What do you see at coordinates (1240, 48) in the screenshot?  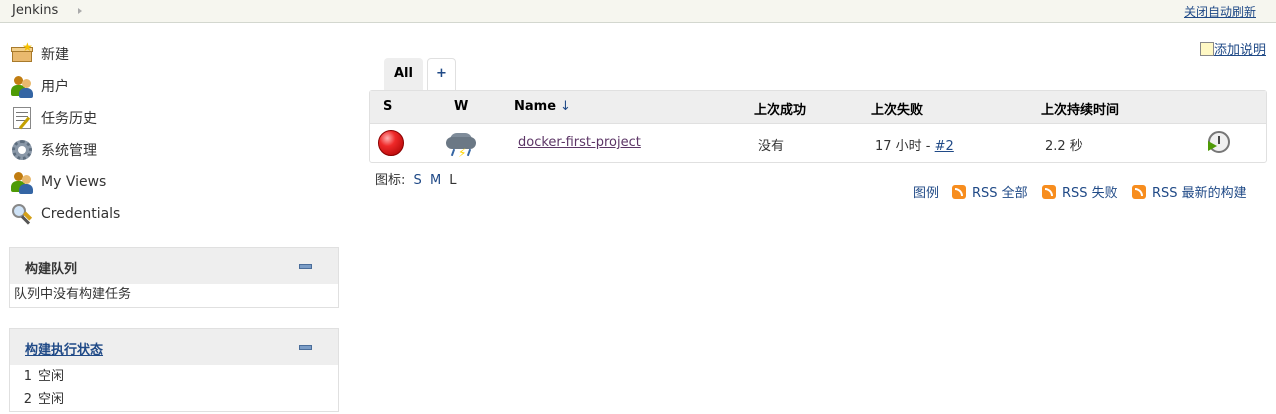 I see `add-description-link: 添加说明` at bounding box center [1240, 48].